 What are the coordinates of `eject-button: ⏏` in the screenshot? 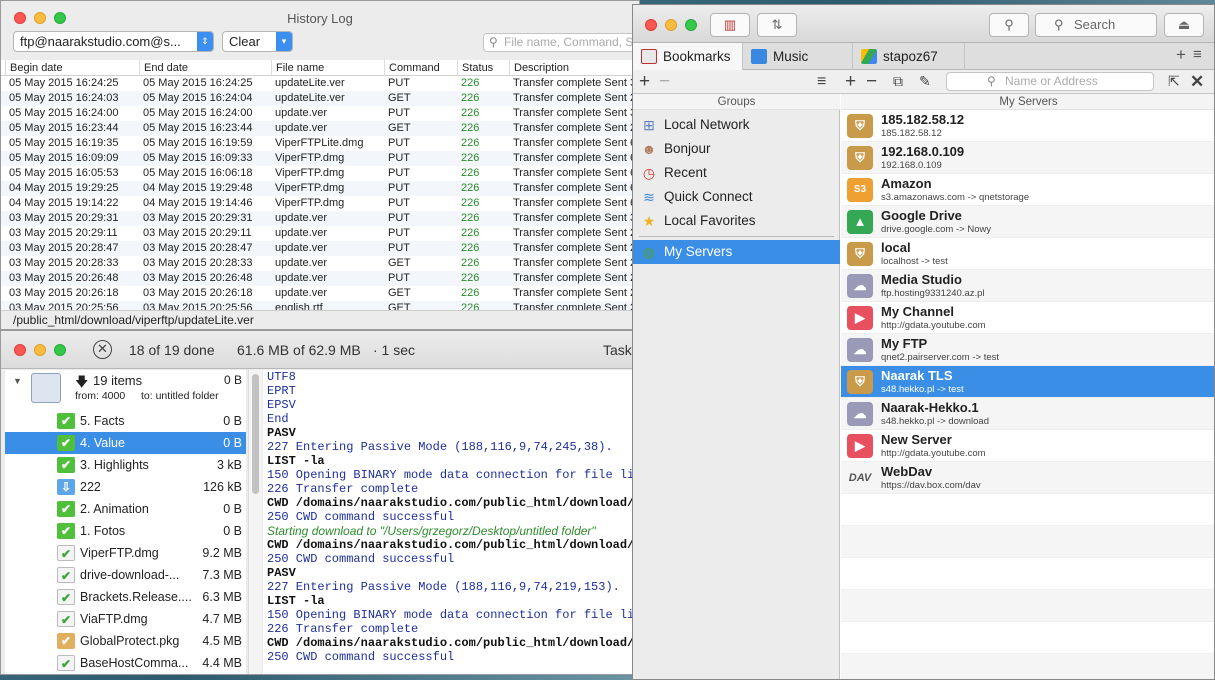 It's located at (1184, 25).